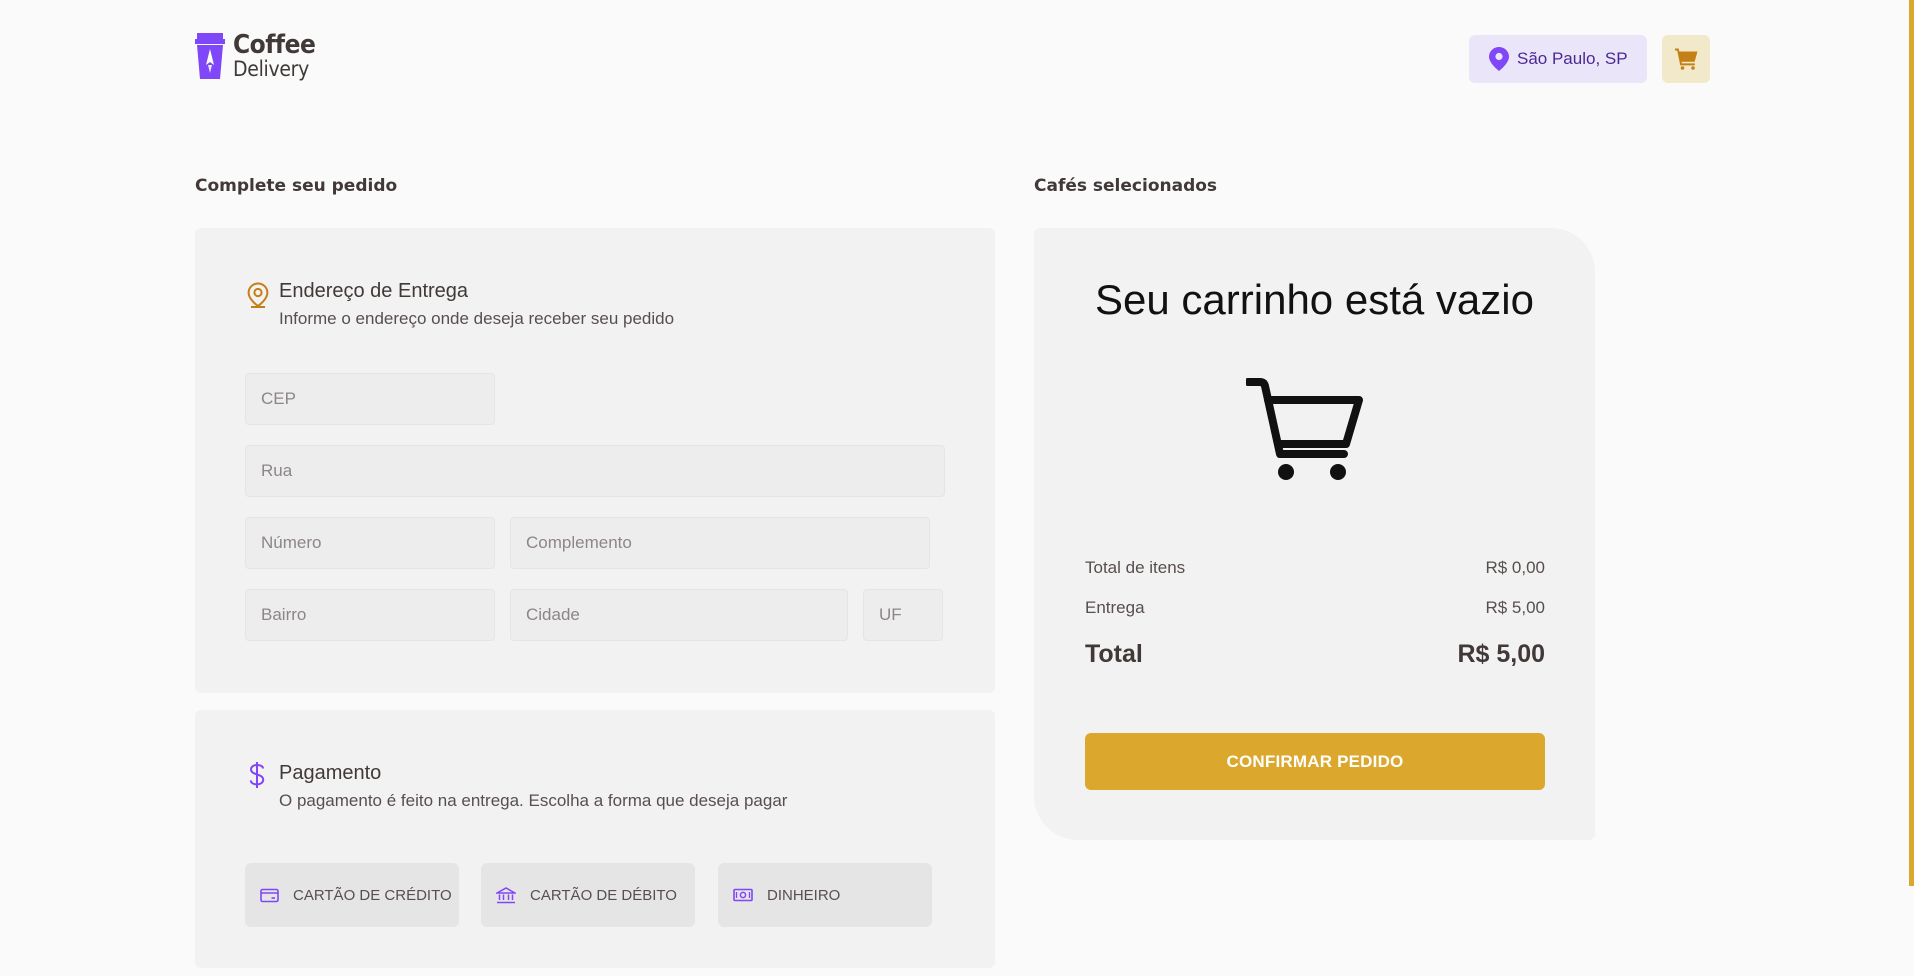  I want to click on total-row: Total R$ 5,00, so click(1315, 654).